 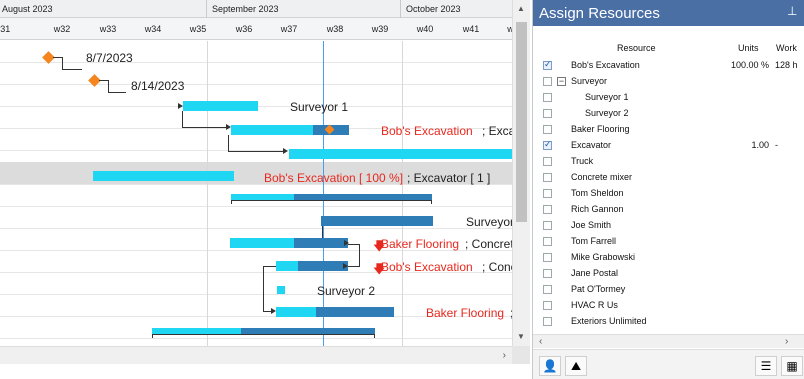 What do you see at coordinates (748, 48) in the screenshot?
I see `column-header-units: Units` at bounding box center [748, 48].